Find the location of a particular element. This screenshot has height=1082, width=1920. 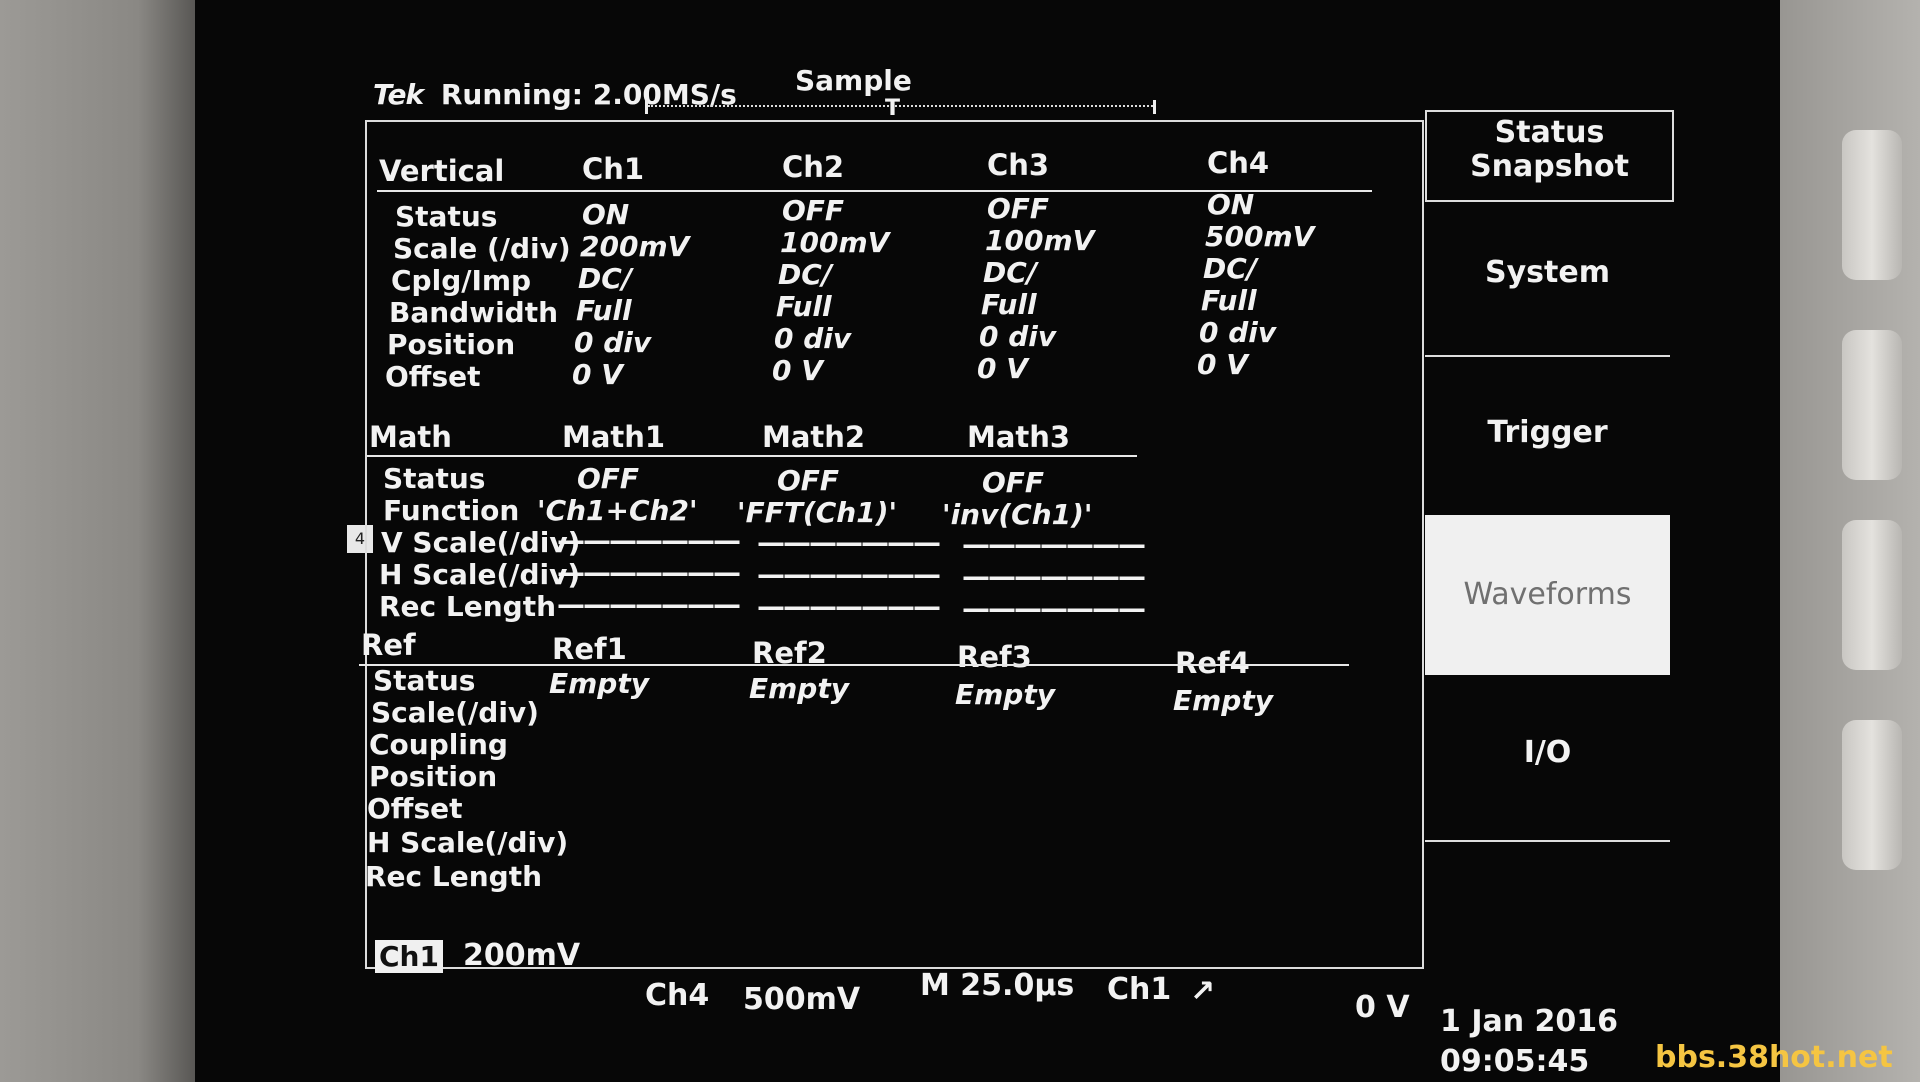

menu-item-waveforms: Waveforms is located at coordinates (1547, 595).